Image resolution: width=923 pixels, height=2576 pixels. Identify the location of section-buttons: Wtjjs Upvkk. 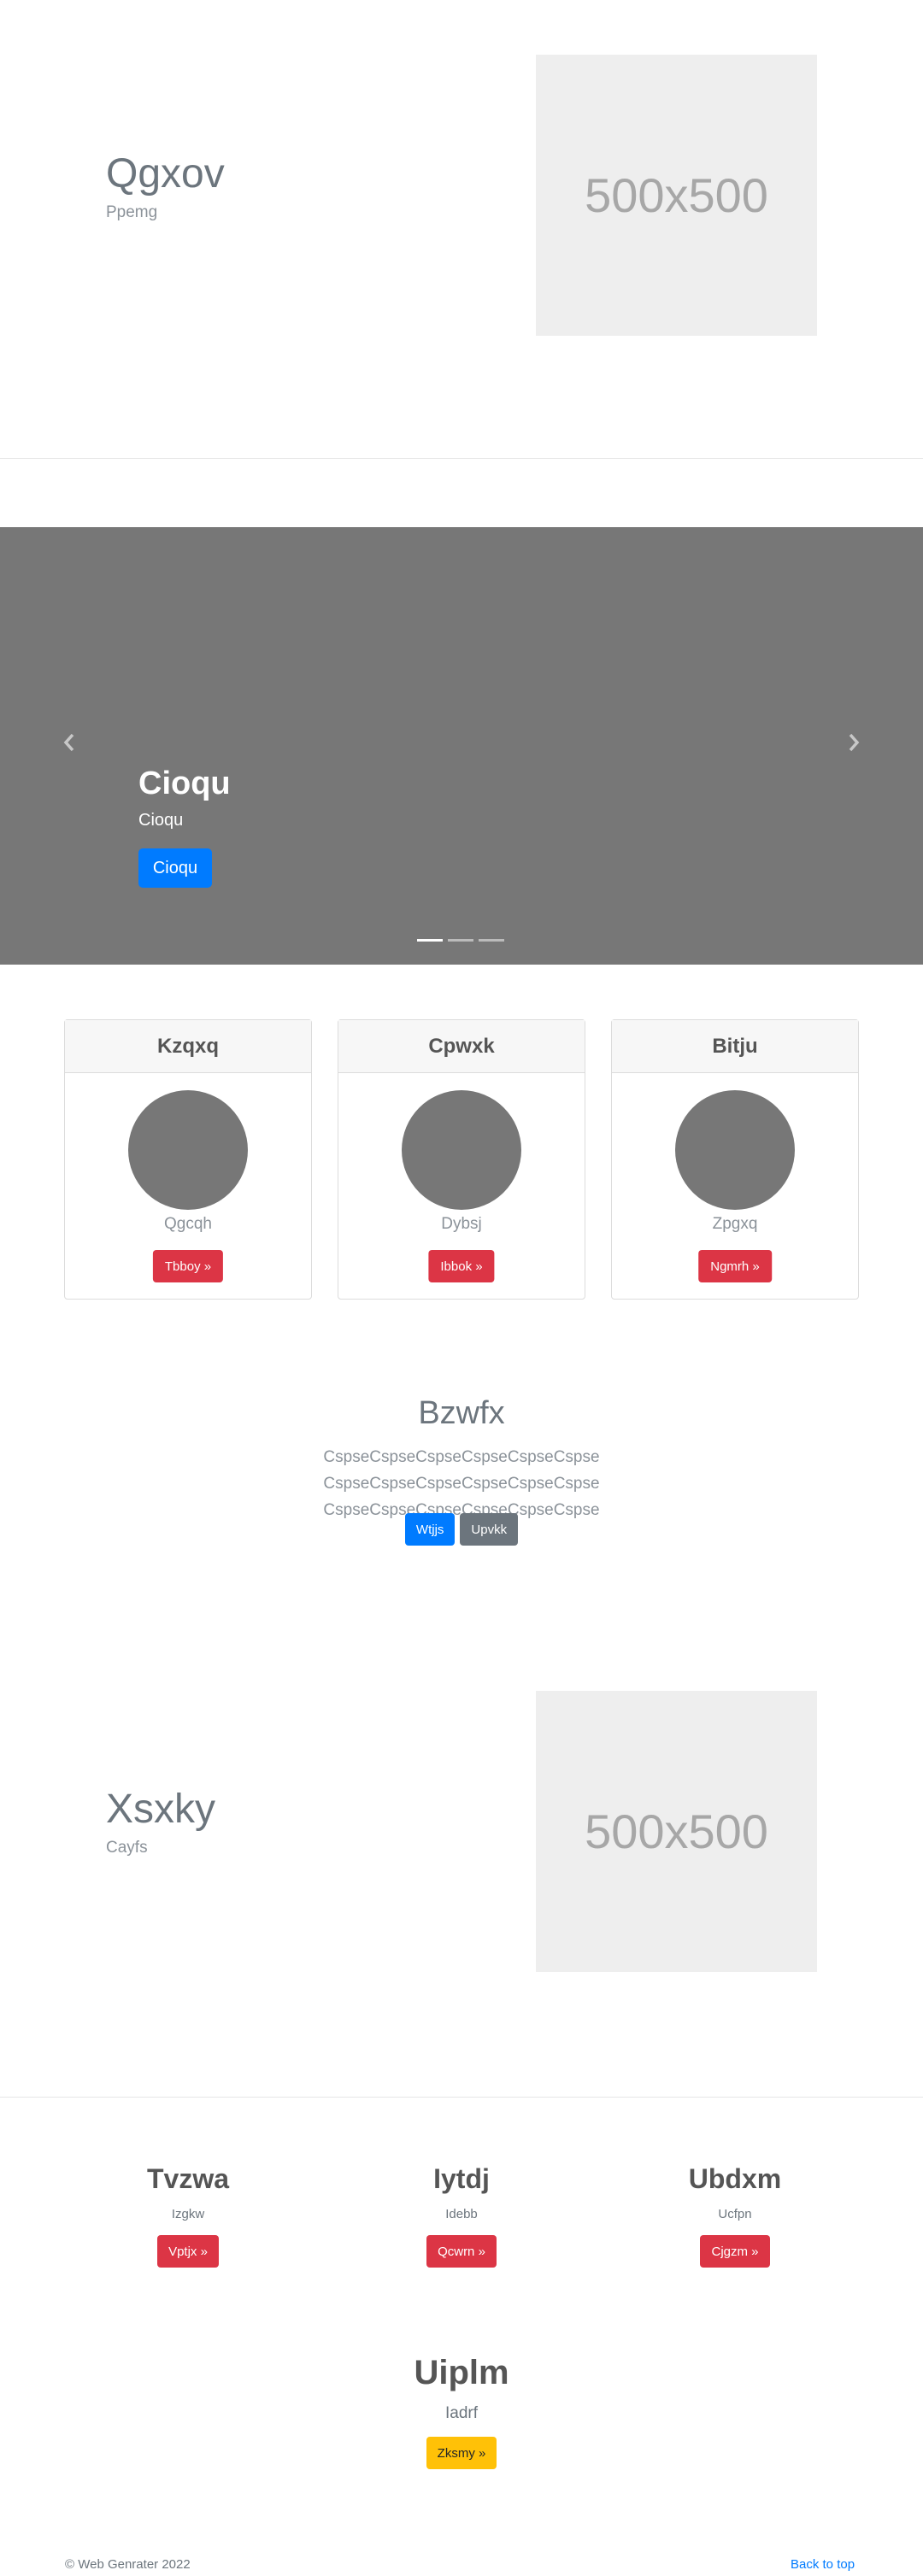
(461, 1529).